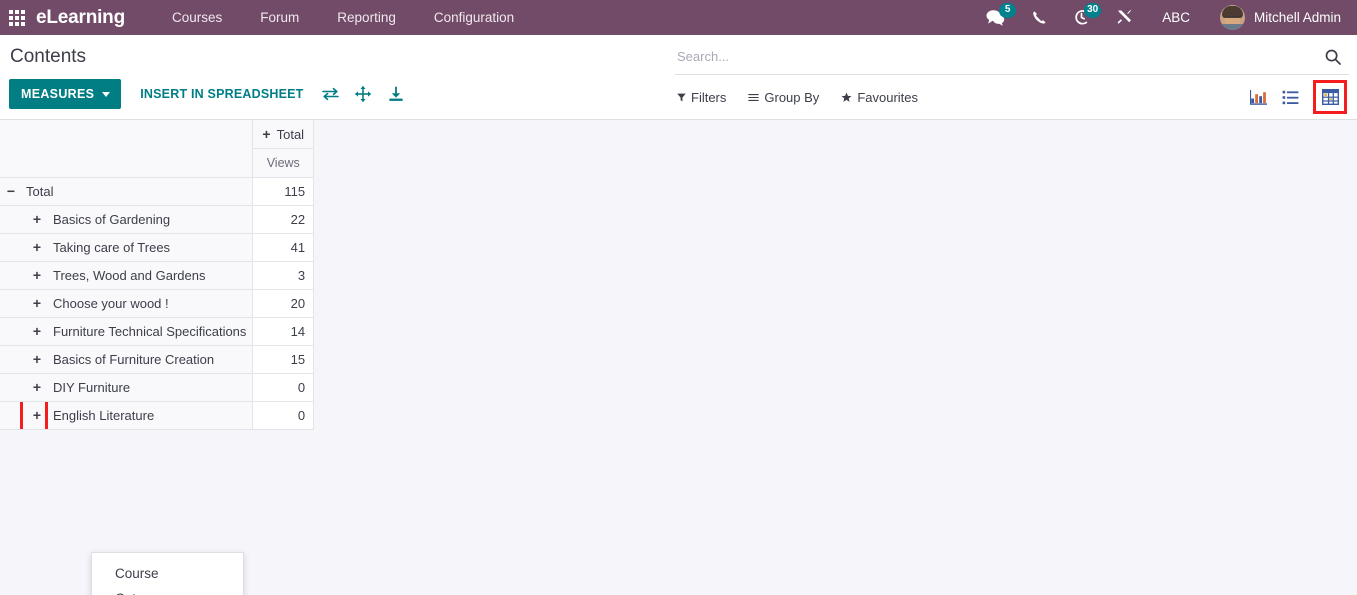  I want to click on pivot-cell-value: 20, so click(283, 303).